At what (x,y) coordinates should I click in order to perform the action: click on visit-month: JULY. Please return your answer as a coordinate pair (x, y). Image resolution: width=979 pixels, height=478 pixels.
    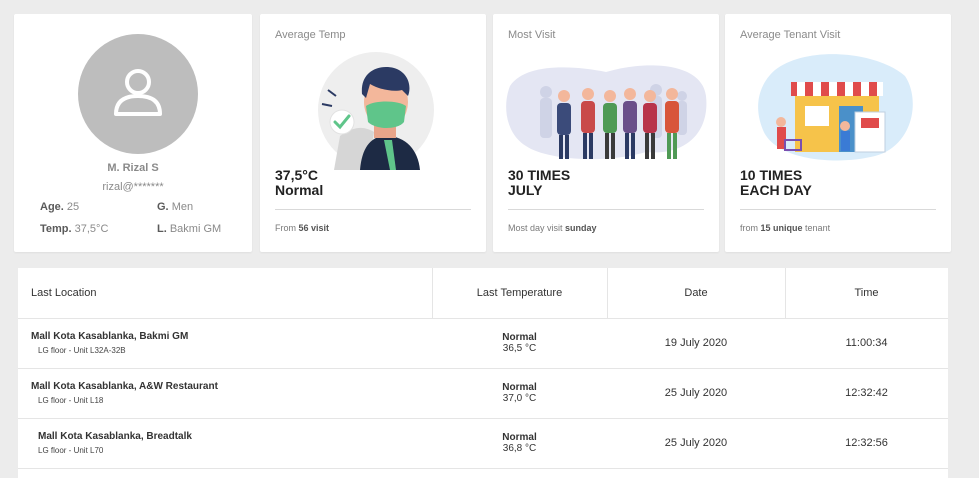
    Looking at the image, I should click on (525, 190).